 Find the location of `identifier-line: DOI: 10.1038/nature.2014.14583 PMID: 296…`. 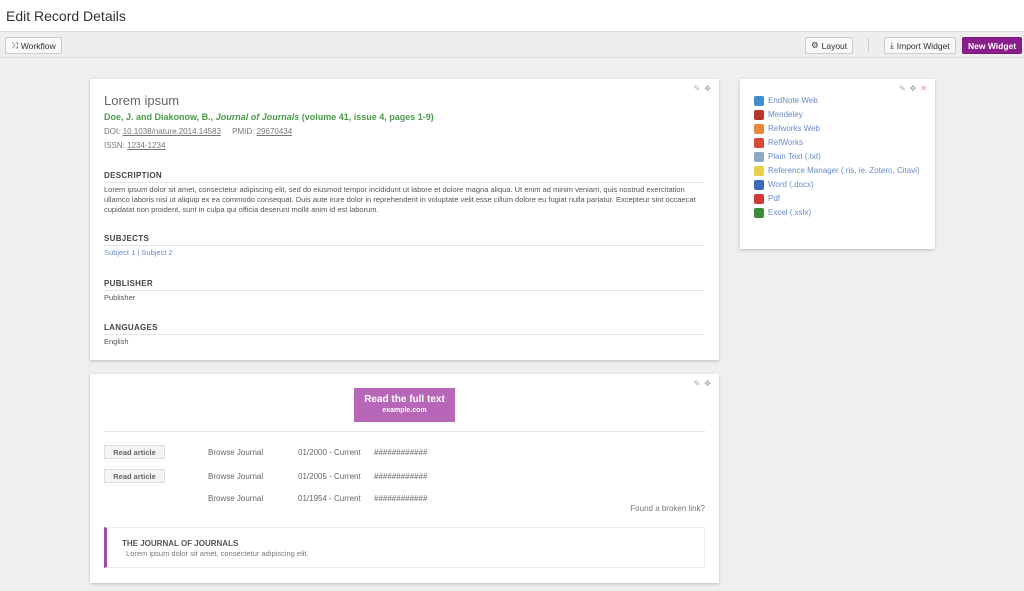

identifier-line: DOI: 10.1038/nature.2014.14583 PMID: 296… is located at coordinates (198, 131).